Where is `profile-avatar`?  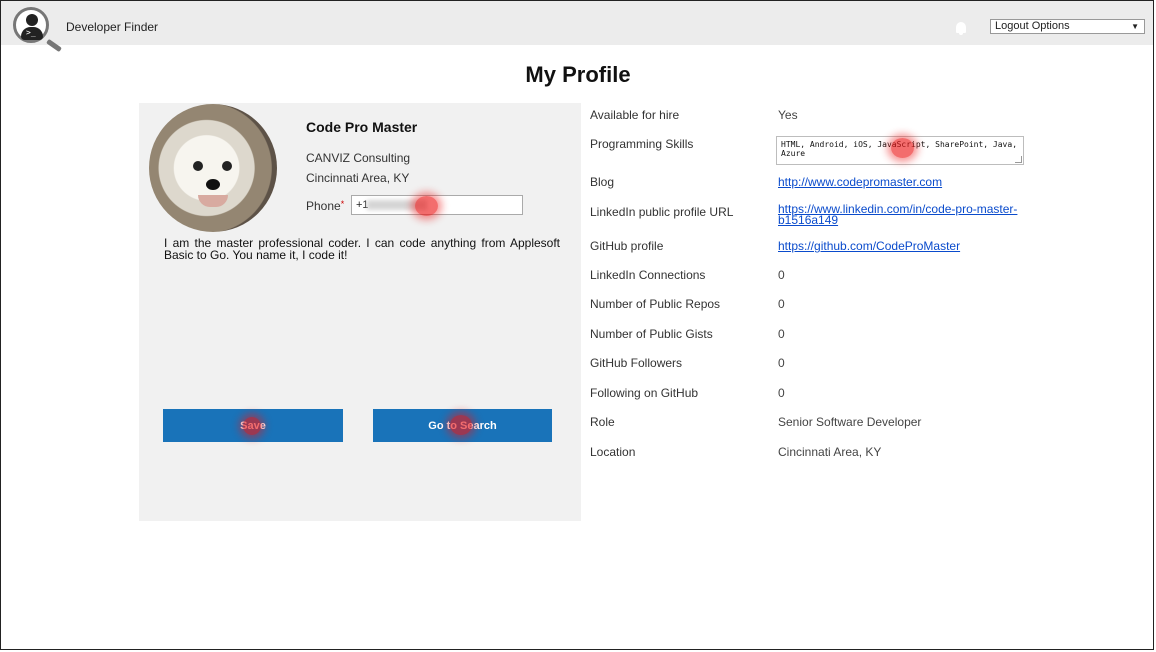 profile-avatar is located at coordinates (213, 168).